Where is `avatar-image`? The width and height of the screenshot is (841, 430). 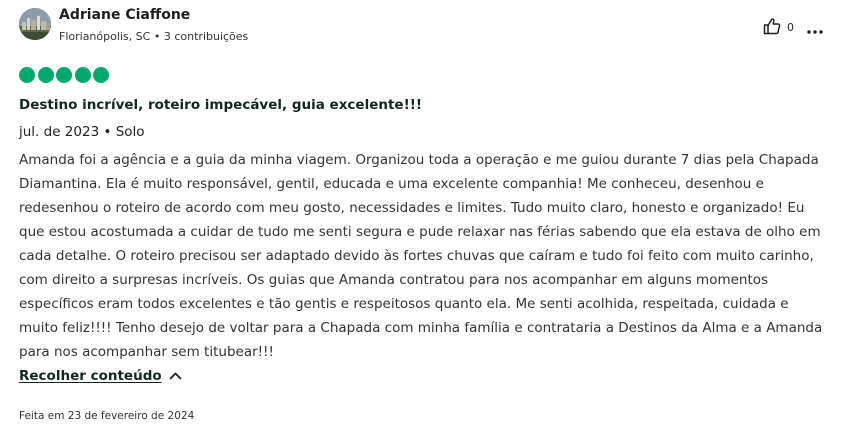
avatar-image is located at coordinates (35, 24).